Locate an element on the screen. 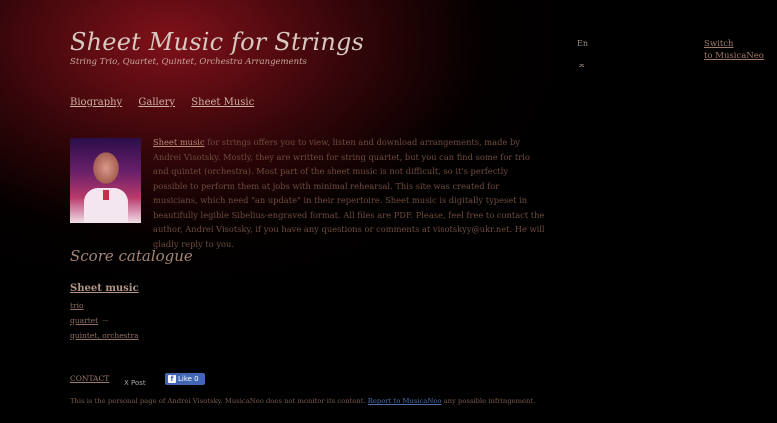  arrow-right-icon: → is located at coordinates (105, 320).